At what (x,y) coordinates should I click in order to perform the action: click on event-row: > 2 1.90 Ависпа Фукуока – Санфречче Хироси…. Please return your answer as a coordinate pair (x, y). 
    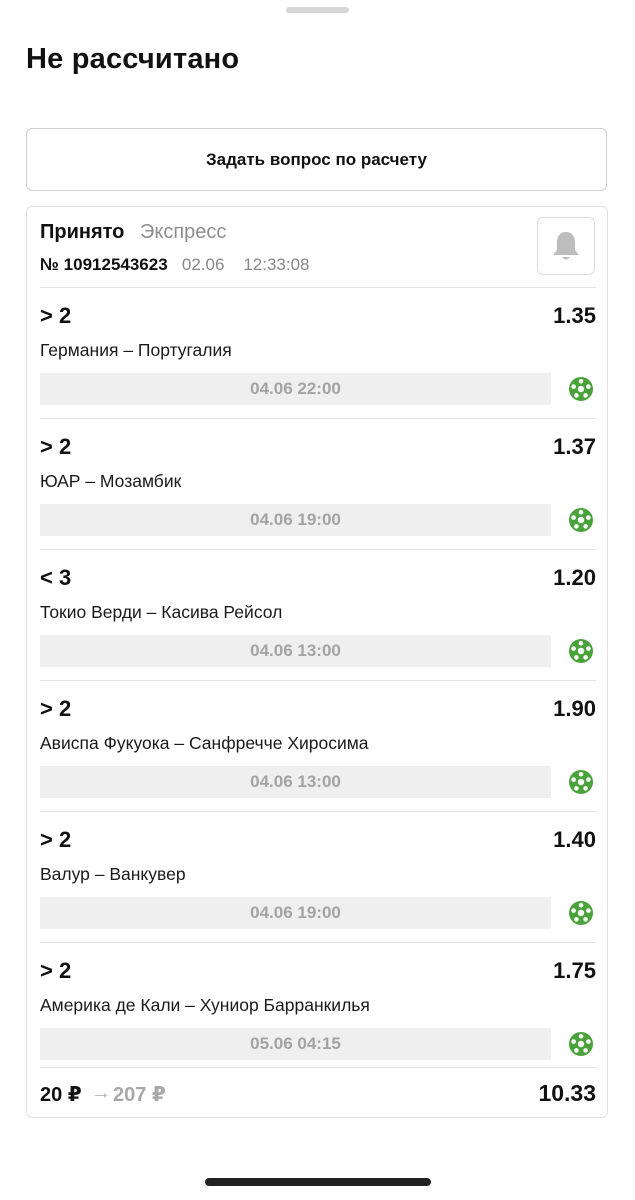
    Looking at the image, I should click on (318, 745).